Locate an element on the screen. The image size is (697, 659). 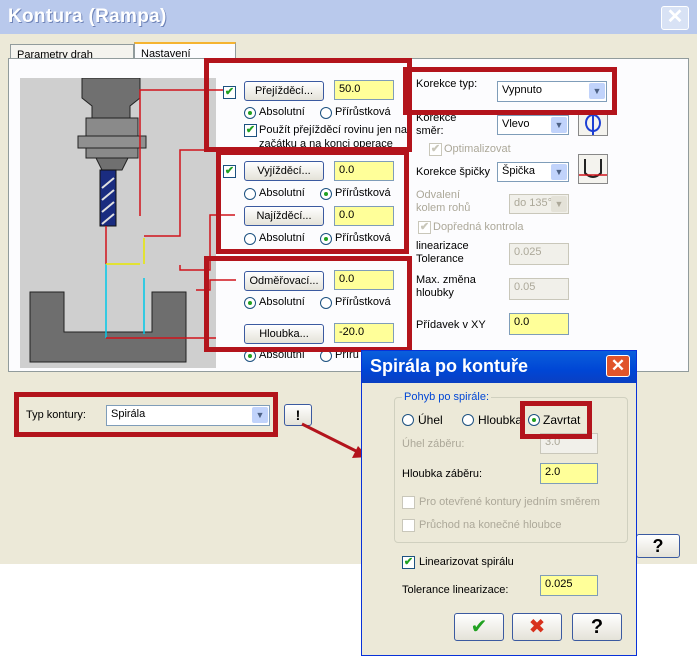
main-titlebar: Kontura (Rampa) ✕ is located at coordinates (348, 17).